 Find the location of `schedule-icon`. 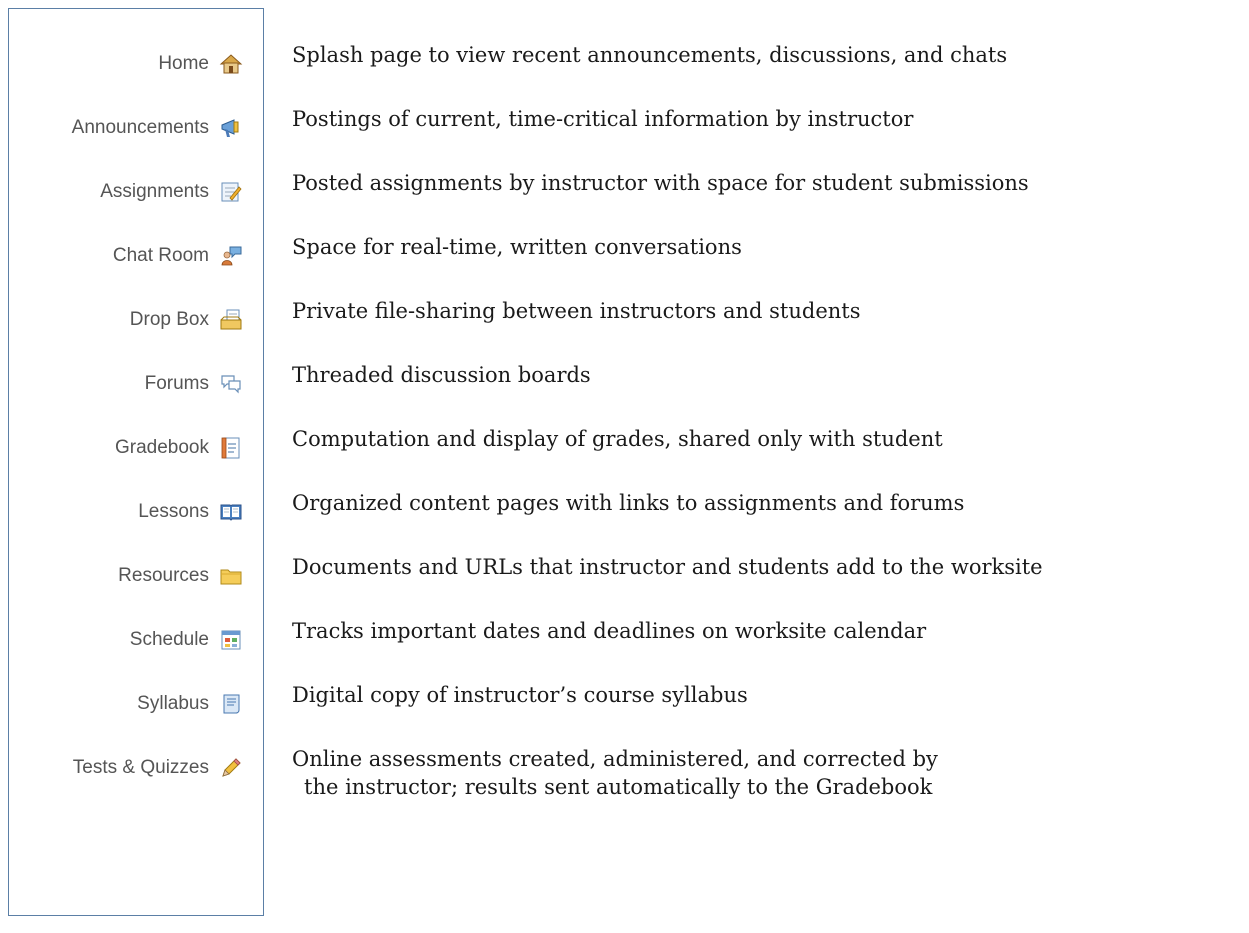

schedule-icon is located at coordinates (231, 640).